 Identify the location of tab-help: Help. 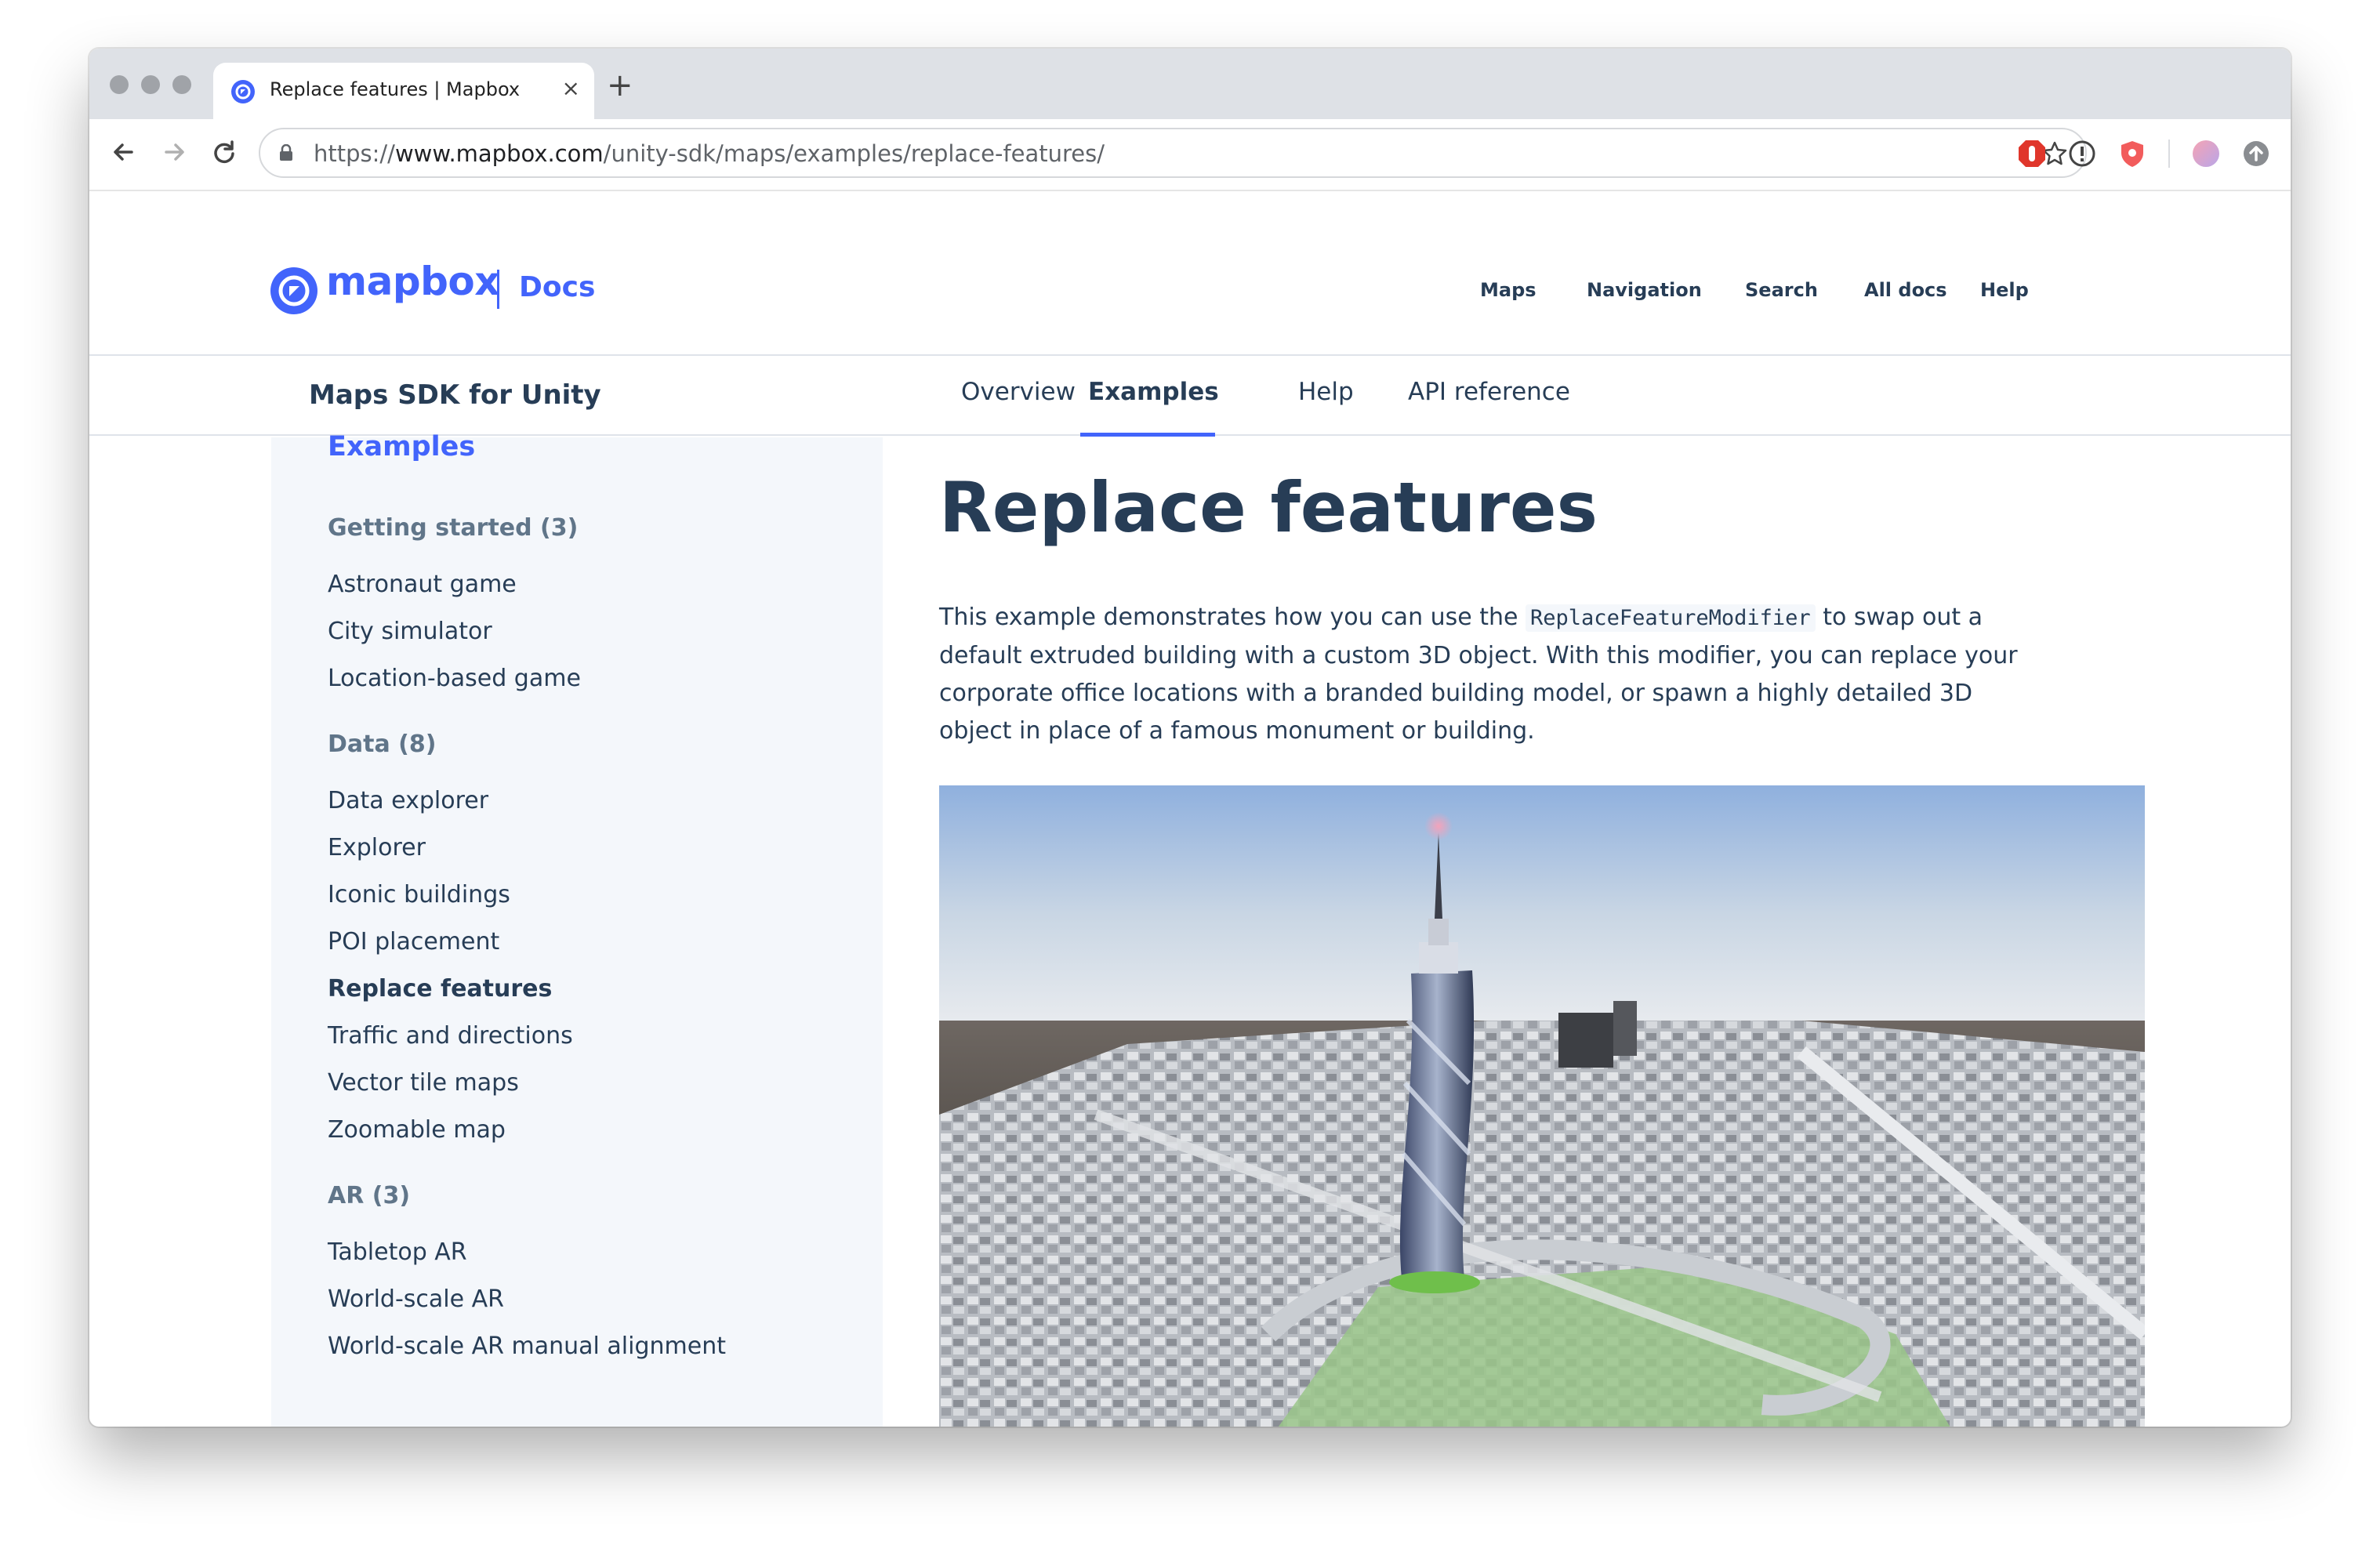
(1326, 392).